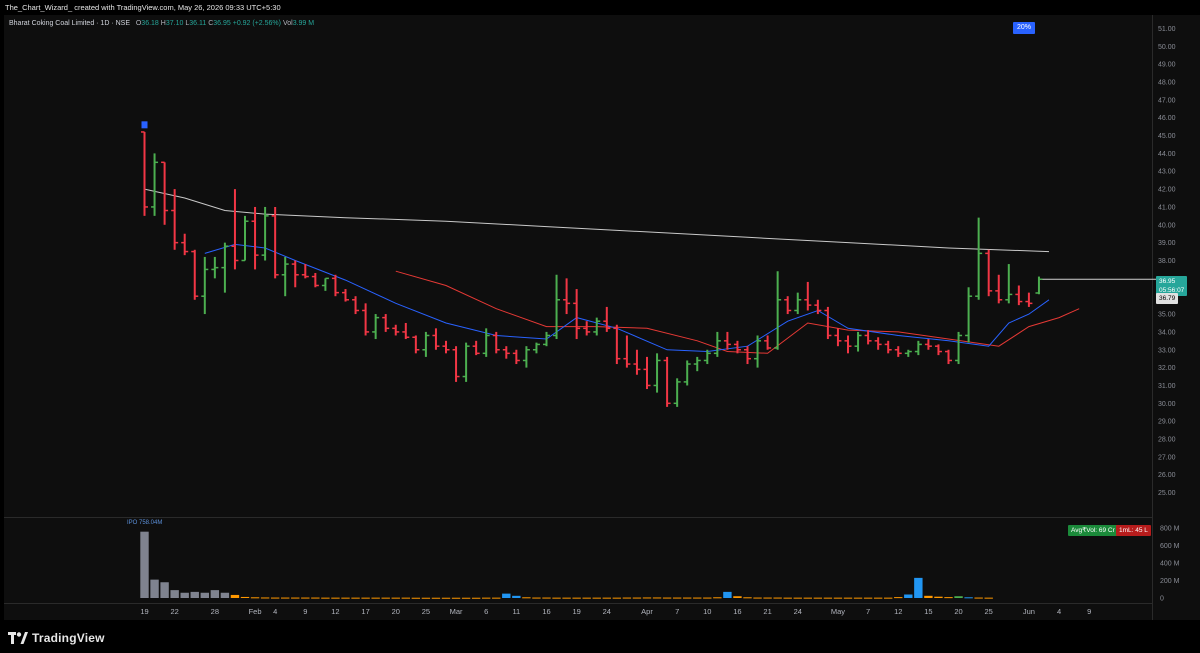  What do you see at coordinates (18, 638) in the screenshot?
I see `tradingview-logo-icon` at bounding box center [18, 638].